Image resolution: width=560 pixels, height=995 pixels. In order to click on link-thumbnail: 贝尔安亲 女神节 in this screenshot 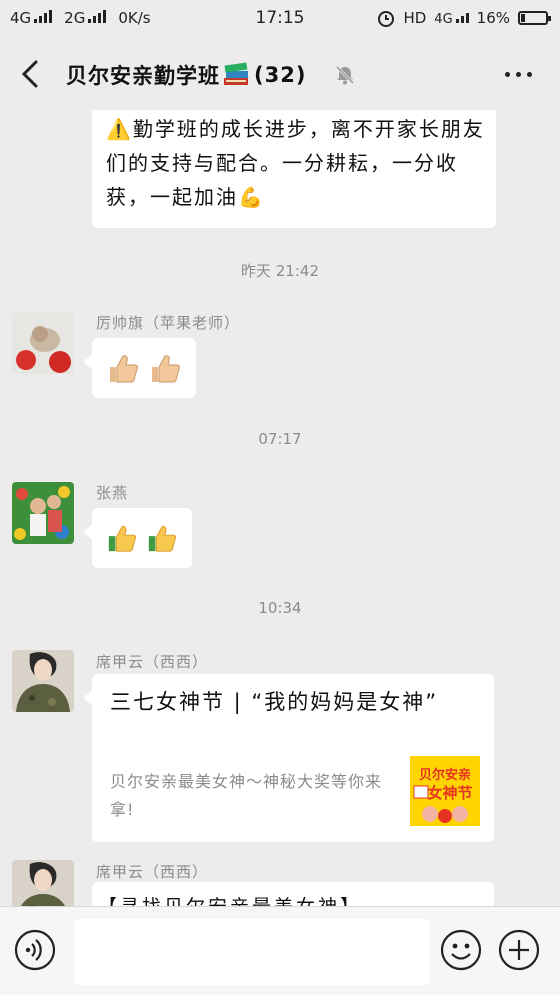, I will do `click(445, 791)`.